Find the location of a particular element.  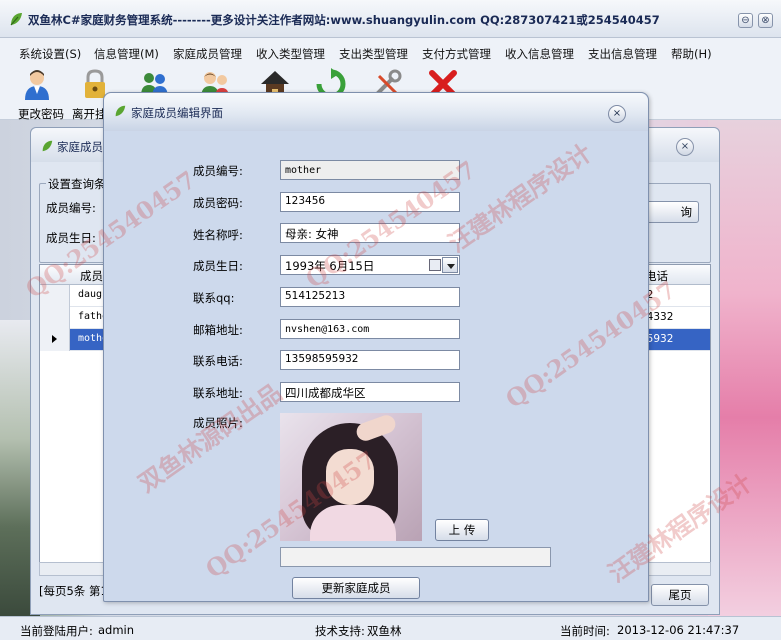

menu-help: 帮助(H) is located at coordinates (691, 54).